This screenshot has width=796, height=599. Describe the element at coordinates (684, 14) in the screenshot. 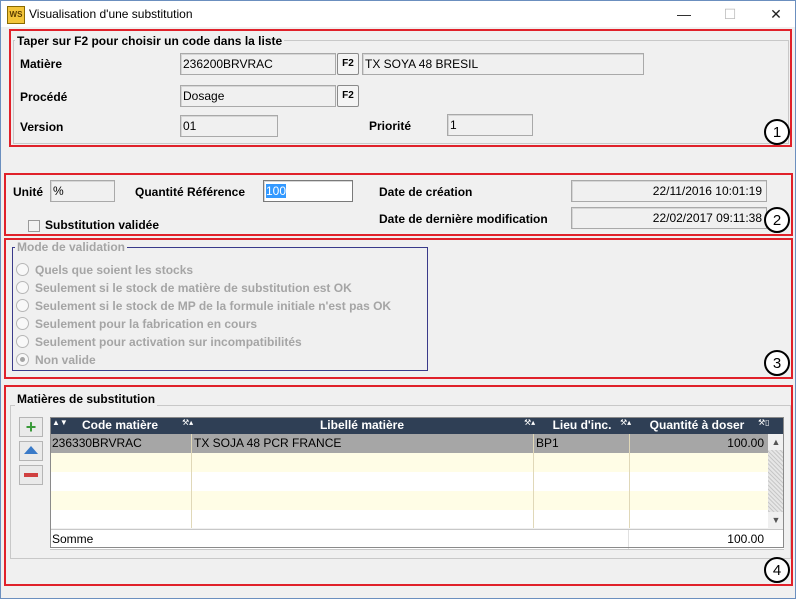

I see `minimize-button: —` at that location.